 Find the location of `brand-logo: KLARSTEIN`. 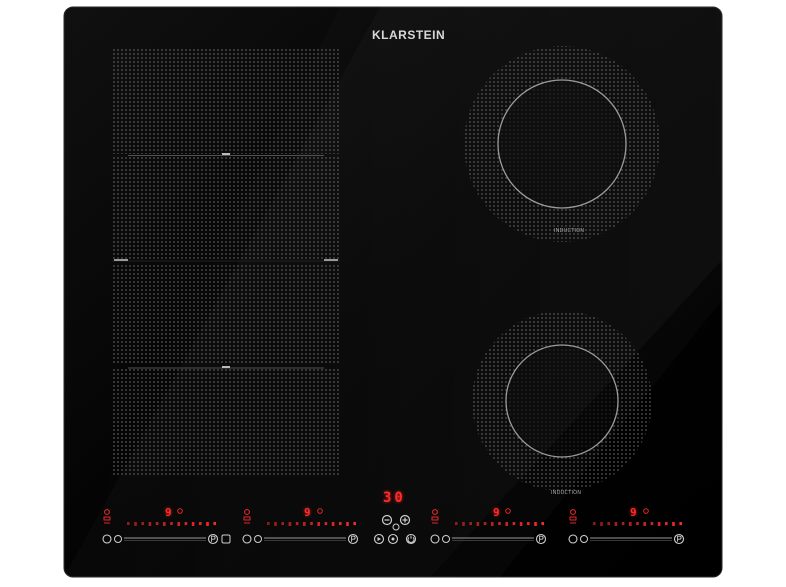

brand-logo: KLARSTEIN is located at coordinates (409, 35).